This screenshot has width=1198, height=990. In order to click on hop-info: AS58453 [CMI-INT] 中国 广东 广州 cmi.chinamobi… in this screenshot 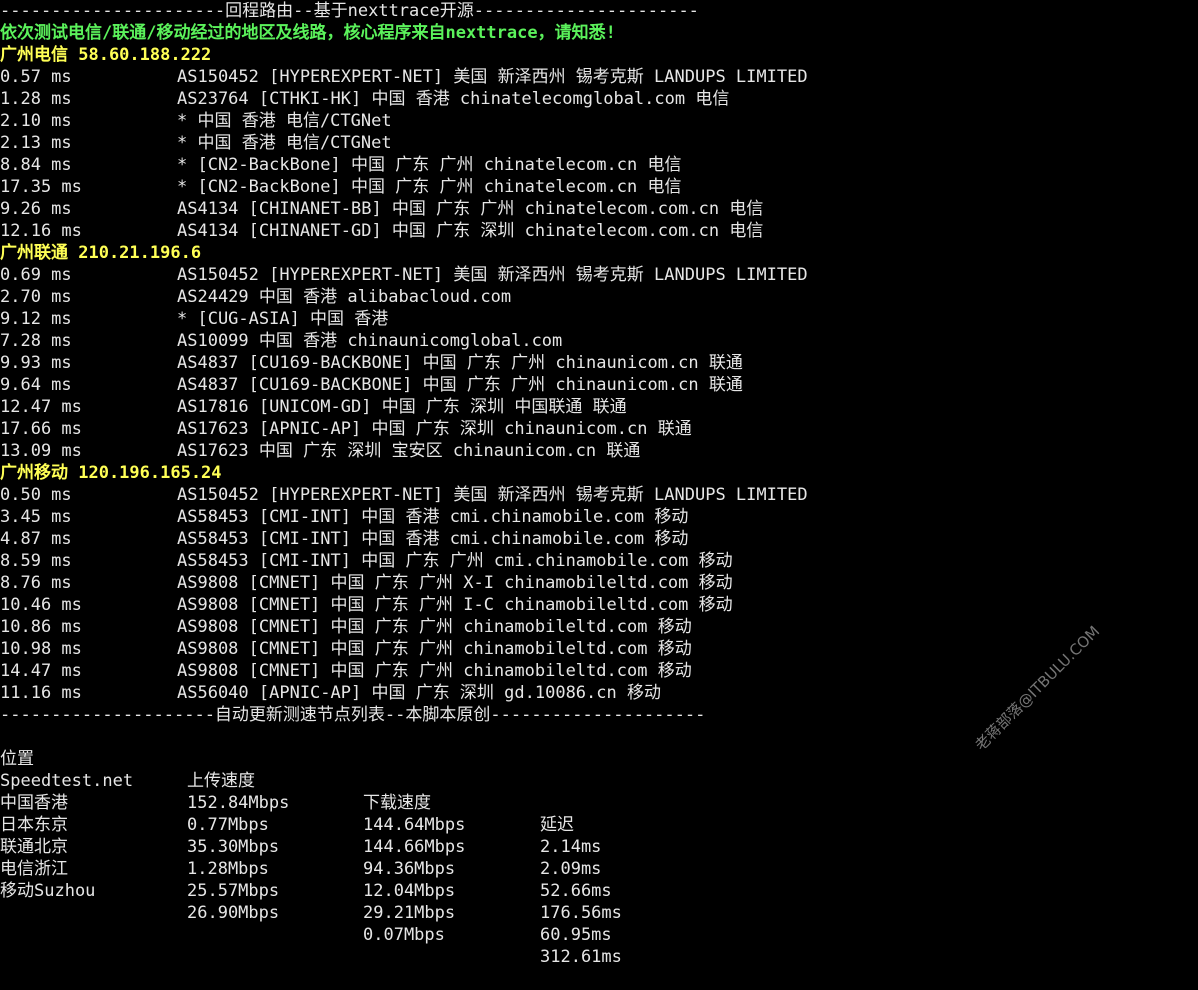, I will do `click(455, 561)`.